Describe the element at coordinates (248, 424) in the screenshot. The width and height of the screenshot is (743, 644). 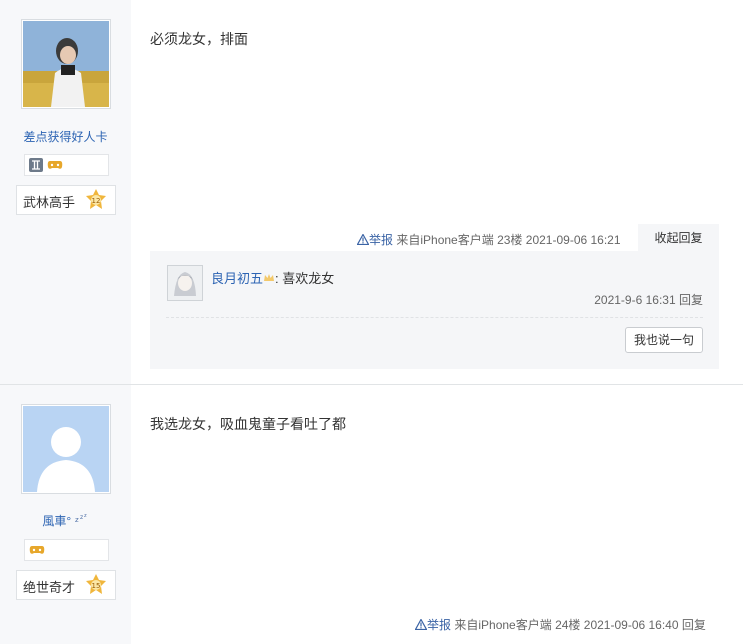
I see `post-content: 我选龙女，吸血鬼童子看吐了都` at that location.